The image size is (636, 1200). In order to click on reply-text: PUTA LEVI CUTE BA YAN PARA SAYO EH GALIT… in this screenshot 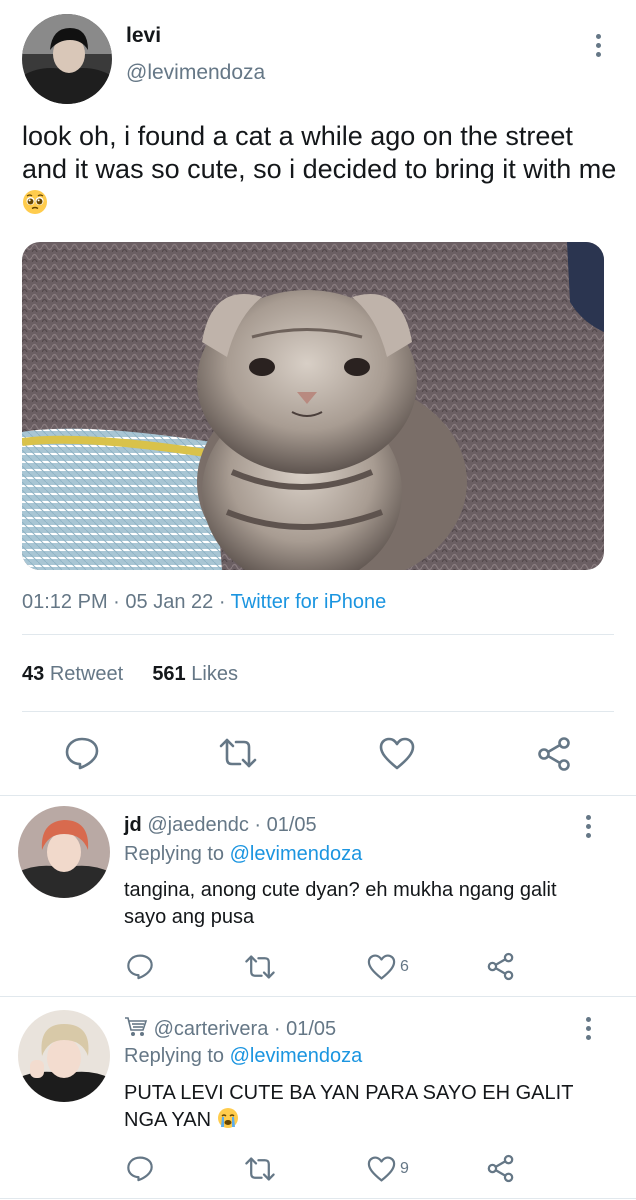, I will do `click(364, 1107)`.